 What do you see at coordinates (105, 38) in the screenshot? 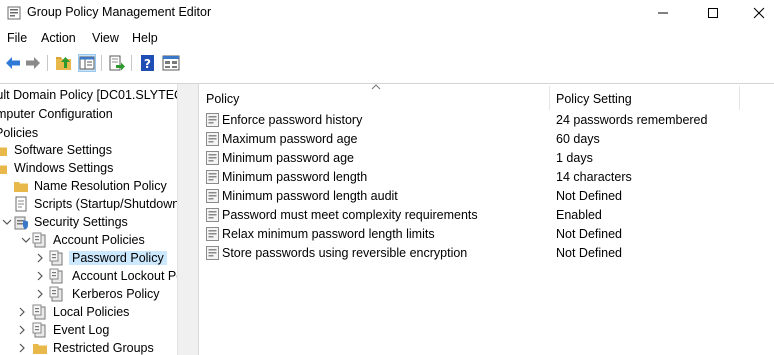
I see `menu-view: View` at bounding box center [105, 38].